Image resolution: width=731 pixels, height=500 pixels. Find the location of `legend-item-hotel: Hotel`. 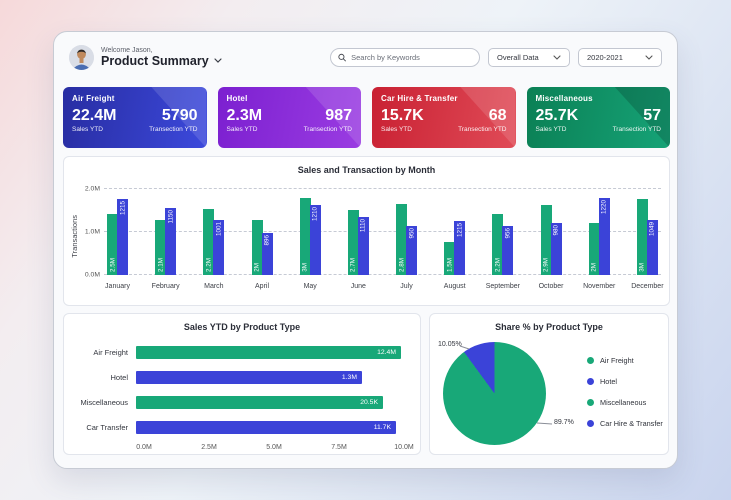

legend-item-hotel: Hotel is located at coordinates (625, 381).